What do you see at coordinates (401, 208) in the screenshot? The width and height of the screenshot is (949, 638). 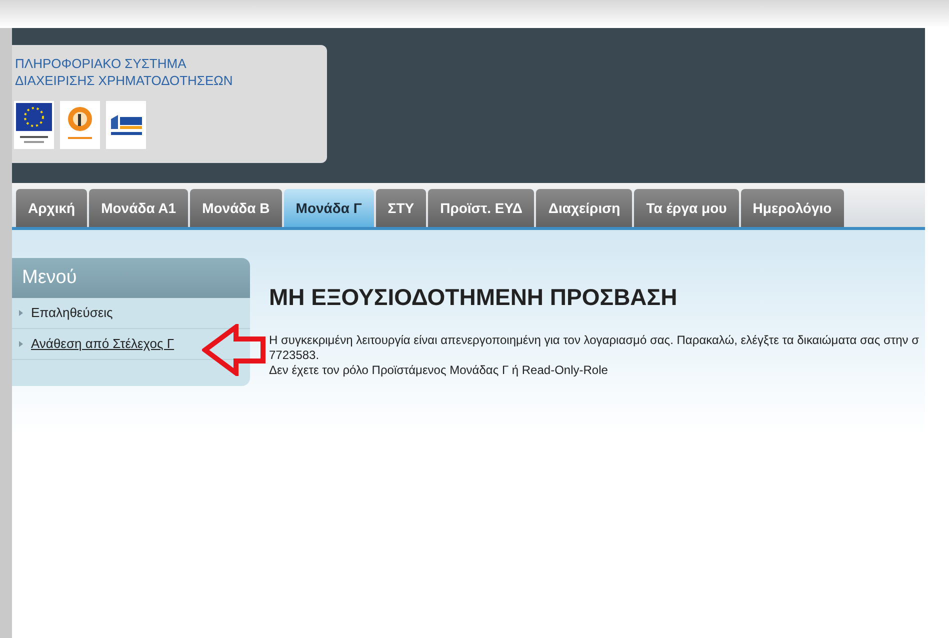 I see `nav-tab: ΣΤΥ` at bounding box center [401, 208].